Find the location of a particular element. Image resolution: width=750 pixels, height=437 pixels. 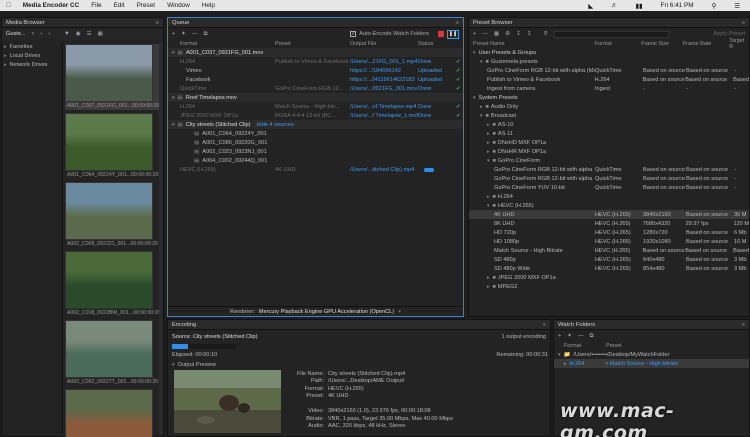

view-icon: ◉ is located at coordinates (78, 34).